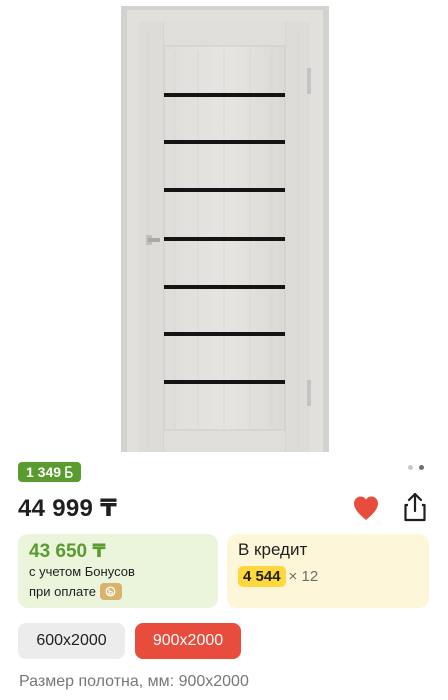 This screenshot has width=448, height=700. I want to click on share-button, so click(415, 507).